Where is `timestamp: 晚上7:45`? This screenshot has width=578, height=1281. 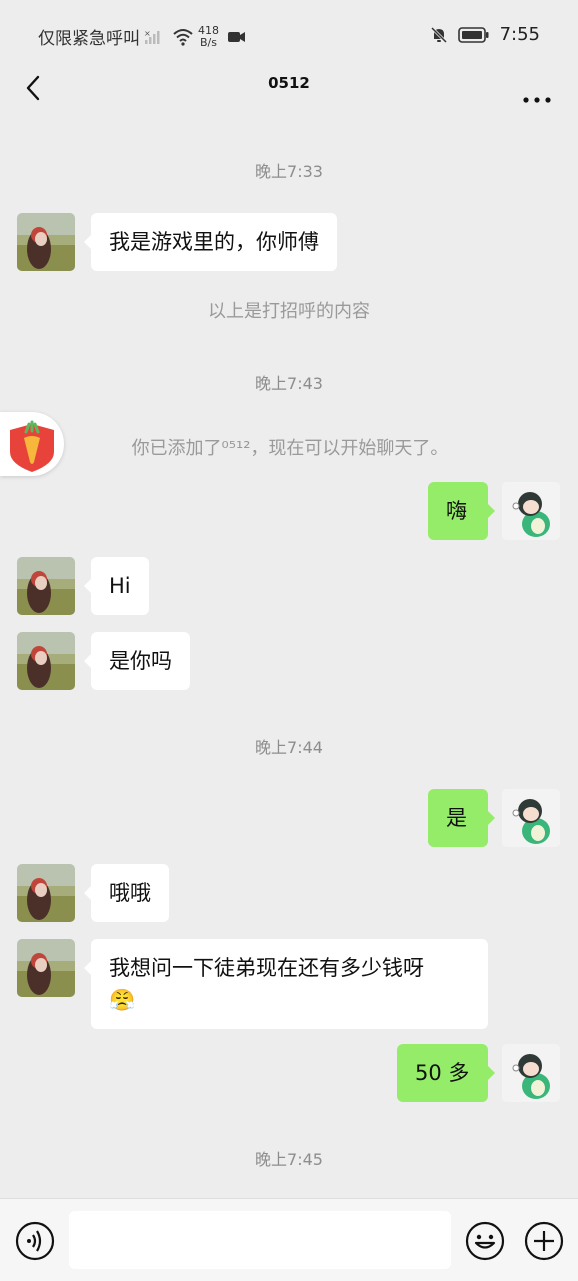 timestamp: 晚上7:45 is located at coordinates (289, 1159).